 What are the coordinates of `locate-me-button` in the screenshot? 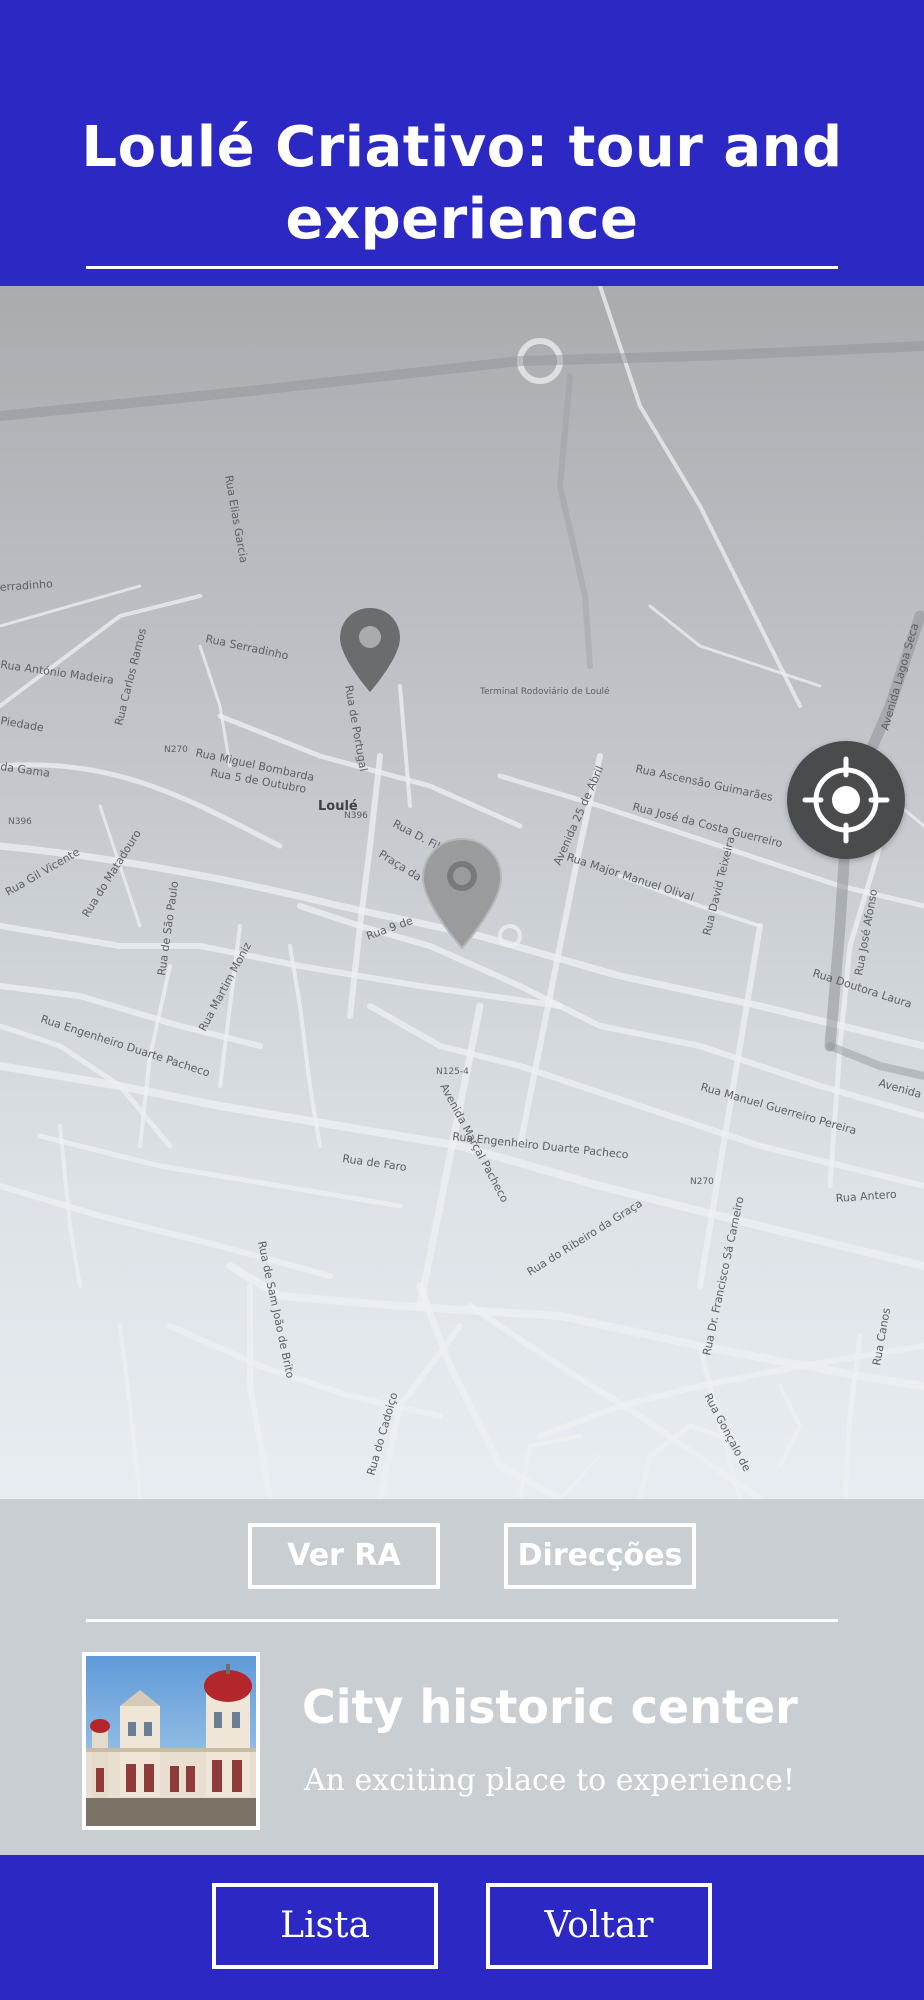 It's located at (846, 800).